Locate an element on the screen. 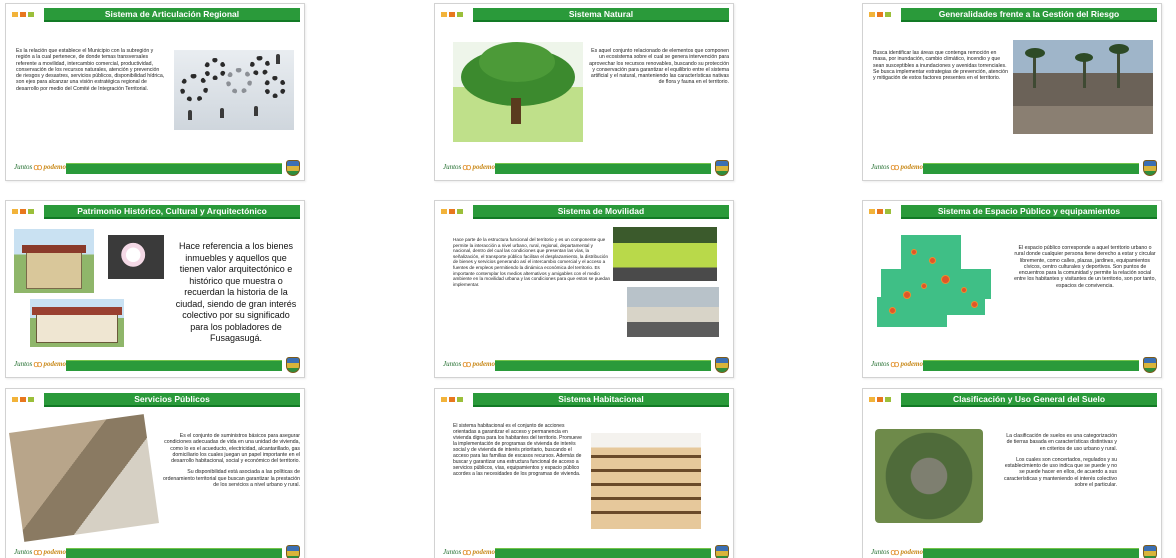 Image resolution: width=1176 pixels, height=558 pixels. slide-header: Clasificación y Uso General del Suelo is located at coordinates (1010, 400).